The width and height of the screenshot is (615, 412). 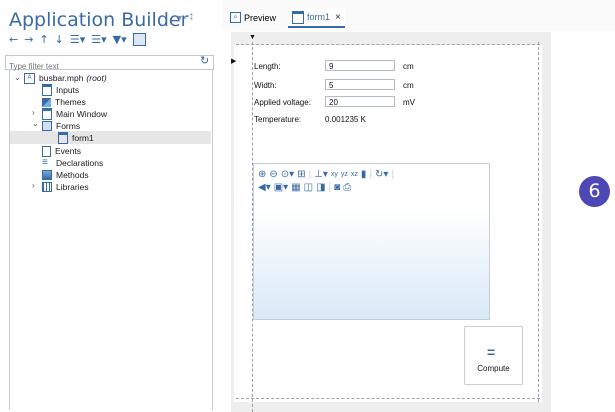 I want to click on methods-icon, so click(x=47, y=175).